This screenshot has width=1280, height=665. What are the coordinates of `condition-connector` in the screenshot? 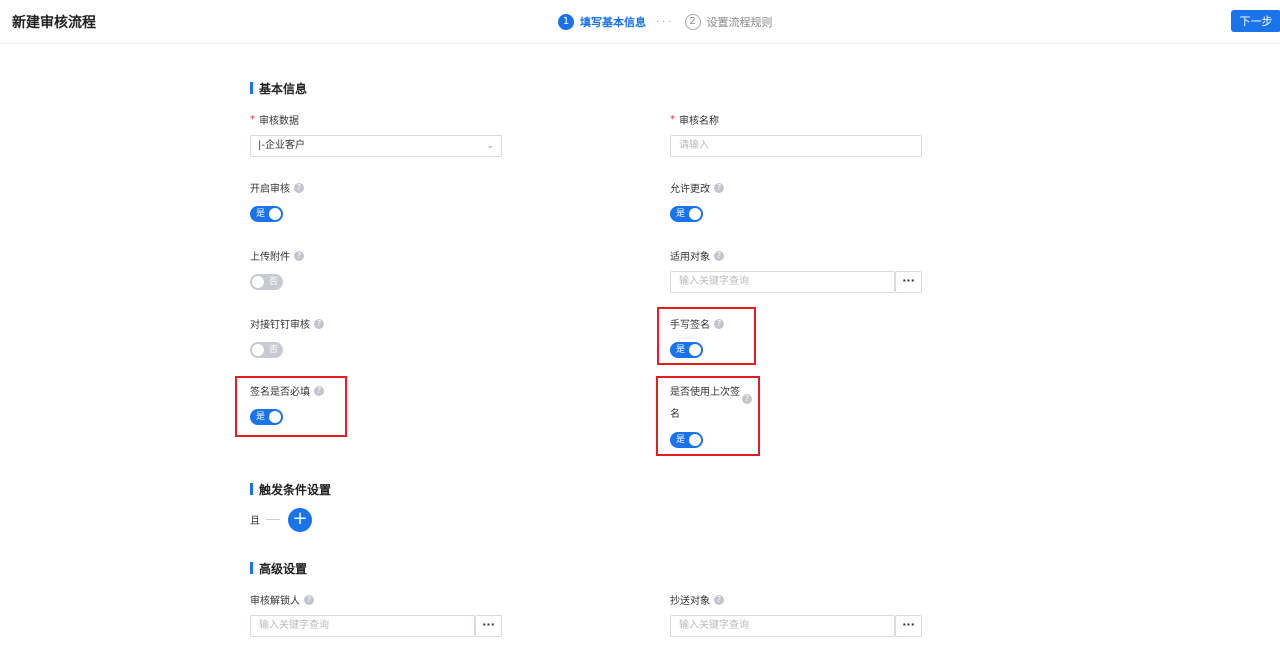 It's located at (273, 519).